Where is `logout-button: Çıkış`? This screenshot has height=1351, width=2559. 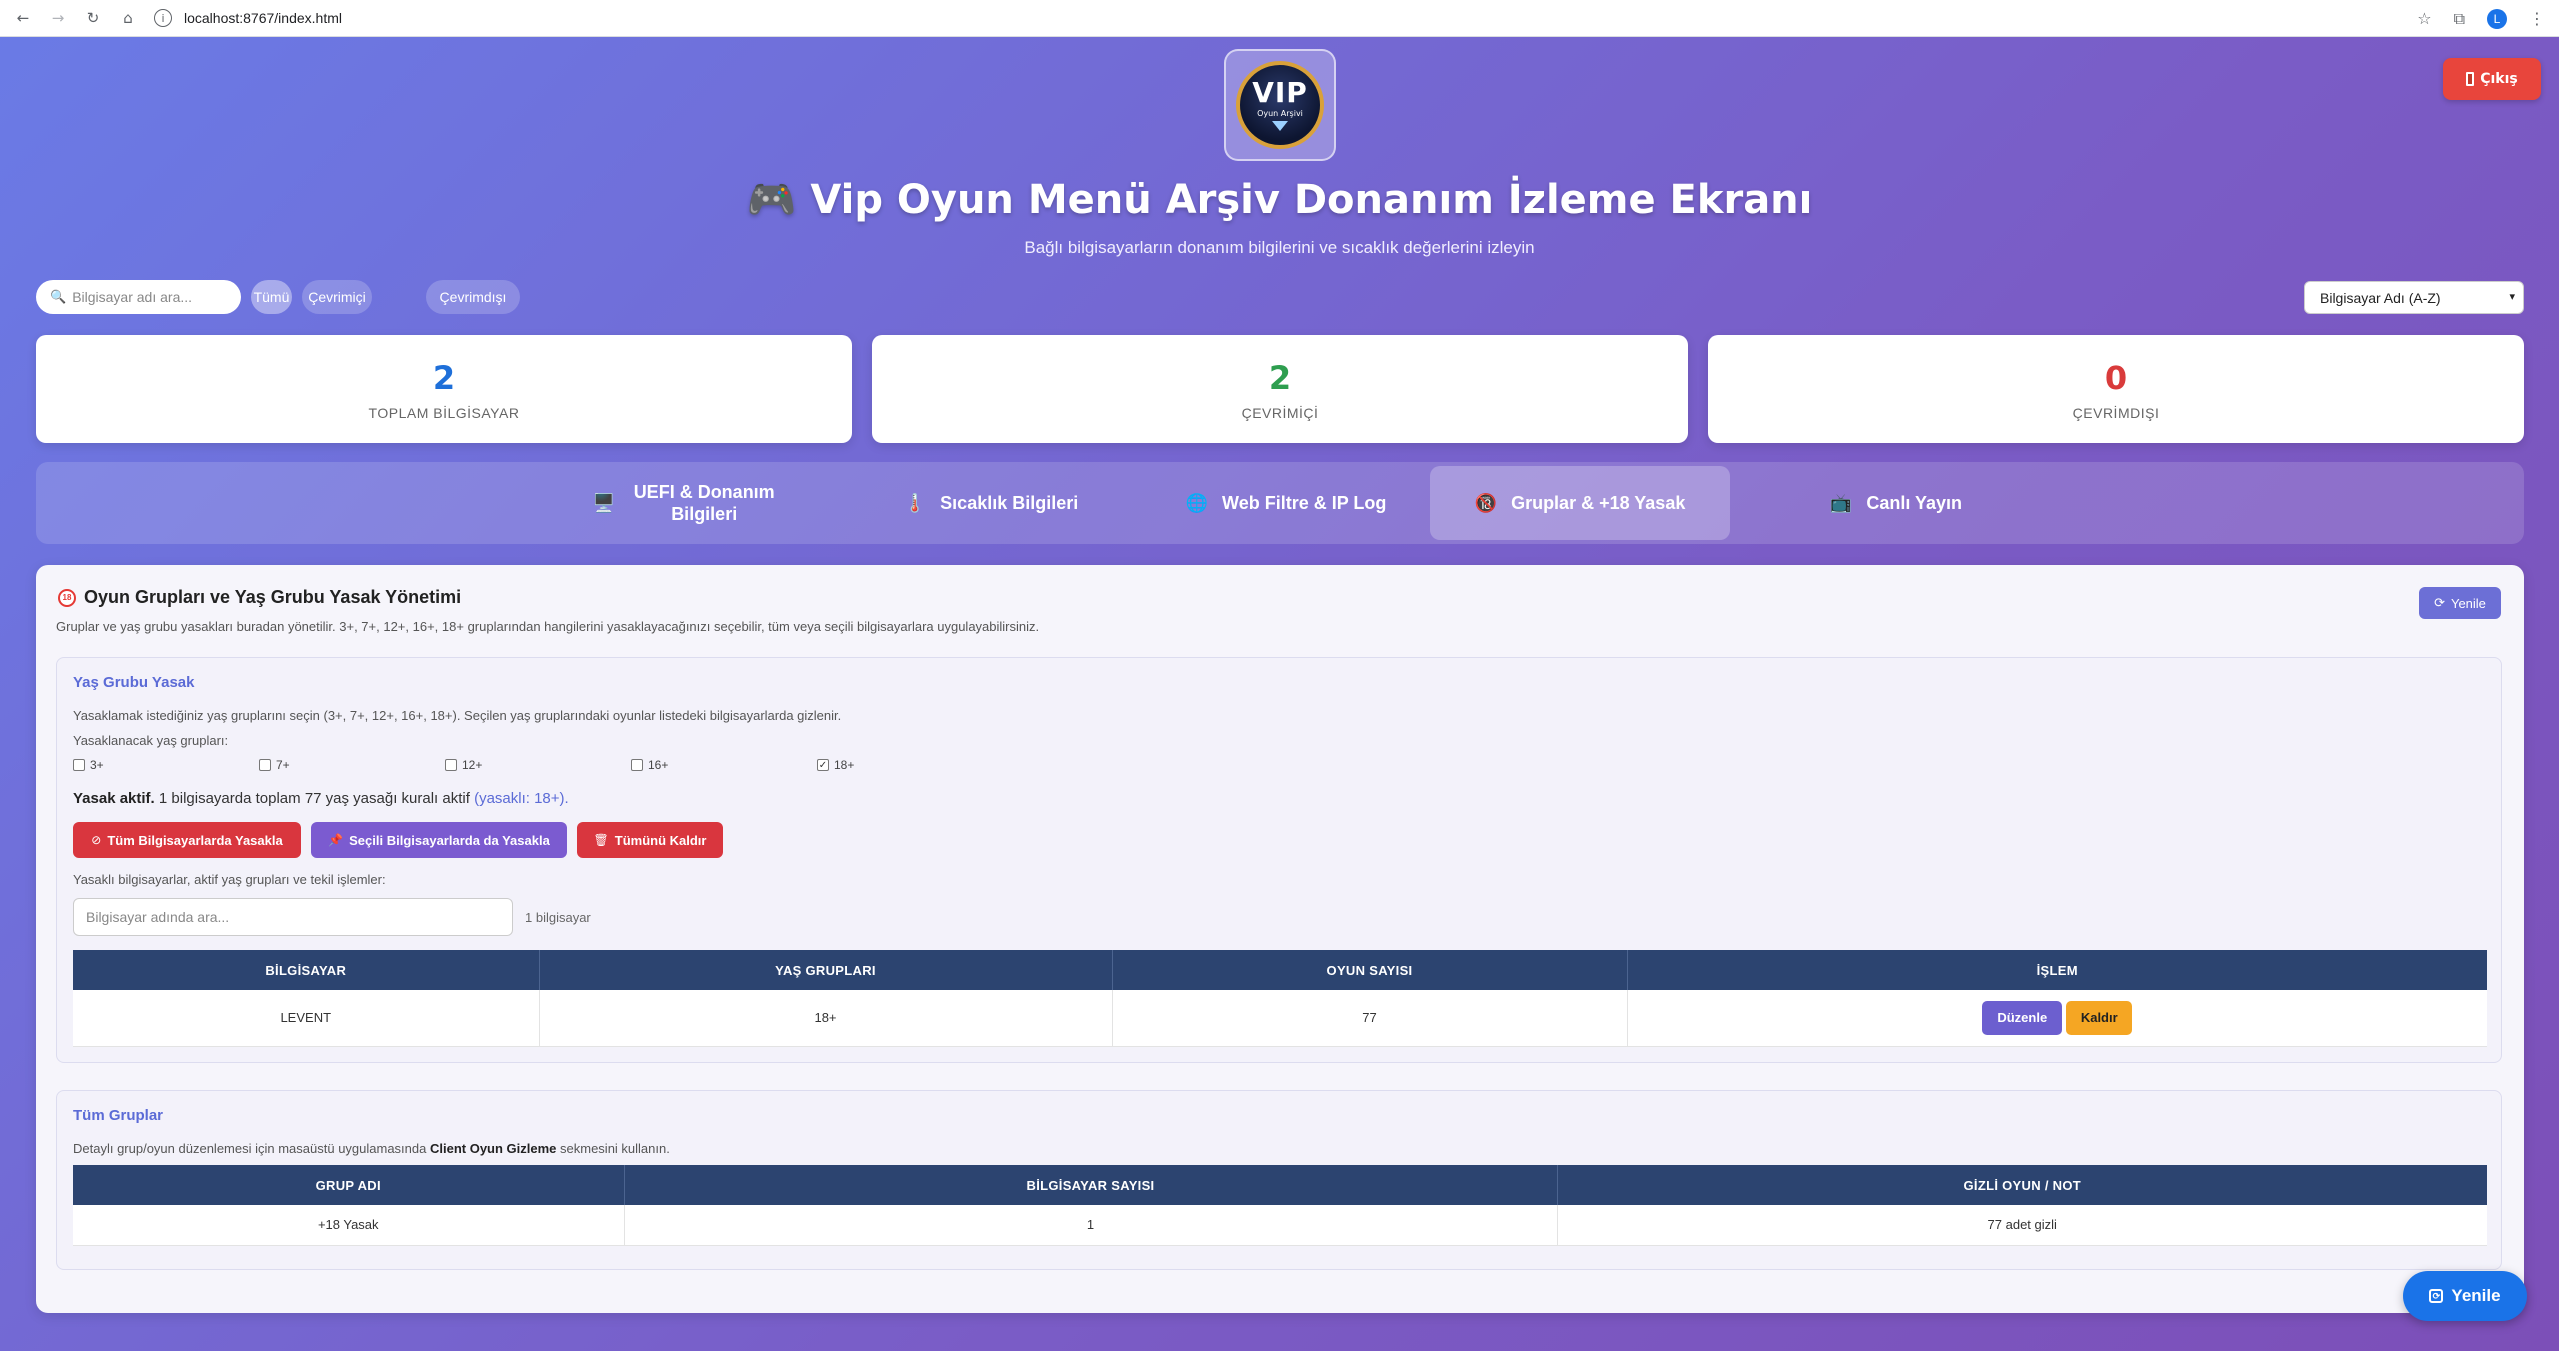 logout-button: Çıkış is located at coordinates (2492, 79).